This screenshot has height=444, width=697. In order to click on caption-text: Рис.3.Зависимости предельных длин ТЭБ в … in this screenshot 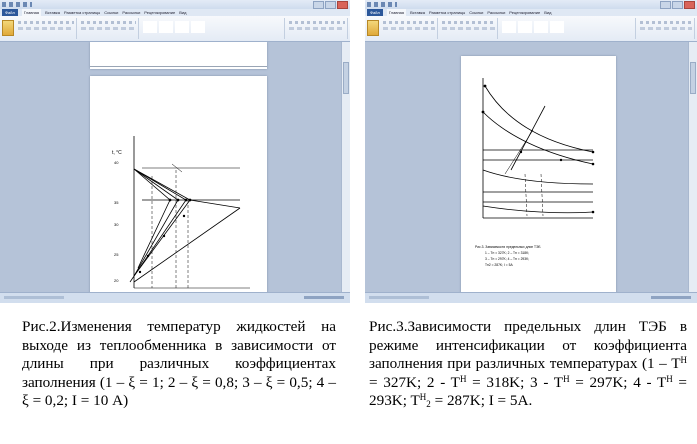, I will do `click(528, 345)`.